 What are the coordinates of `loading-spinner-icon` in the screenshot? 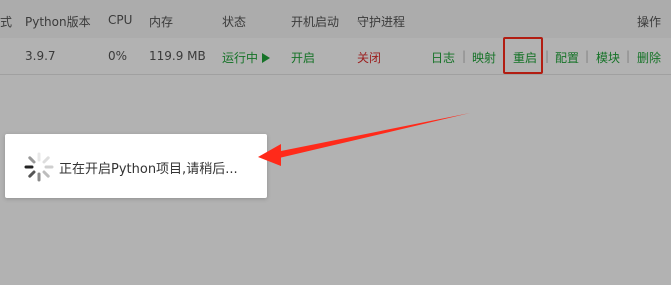 It's located at (39, 167).